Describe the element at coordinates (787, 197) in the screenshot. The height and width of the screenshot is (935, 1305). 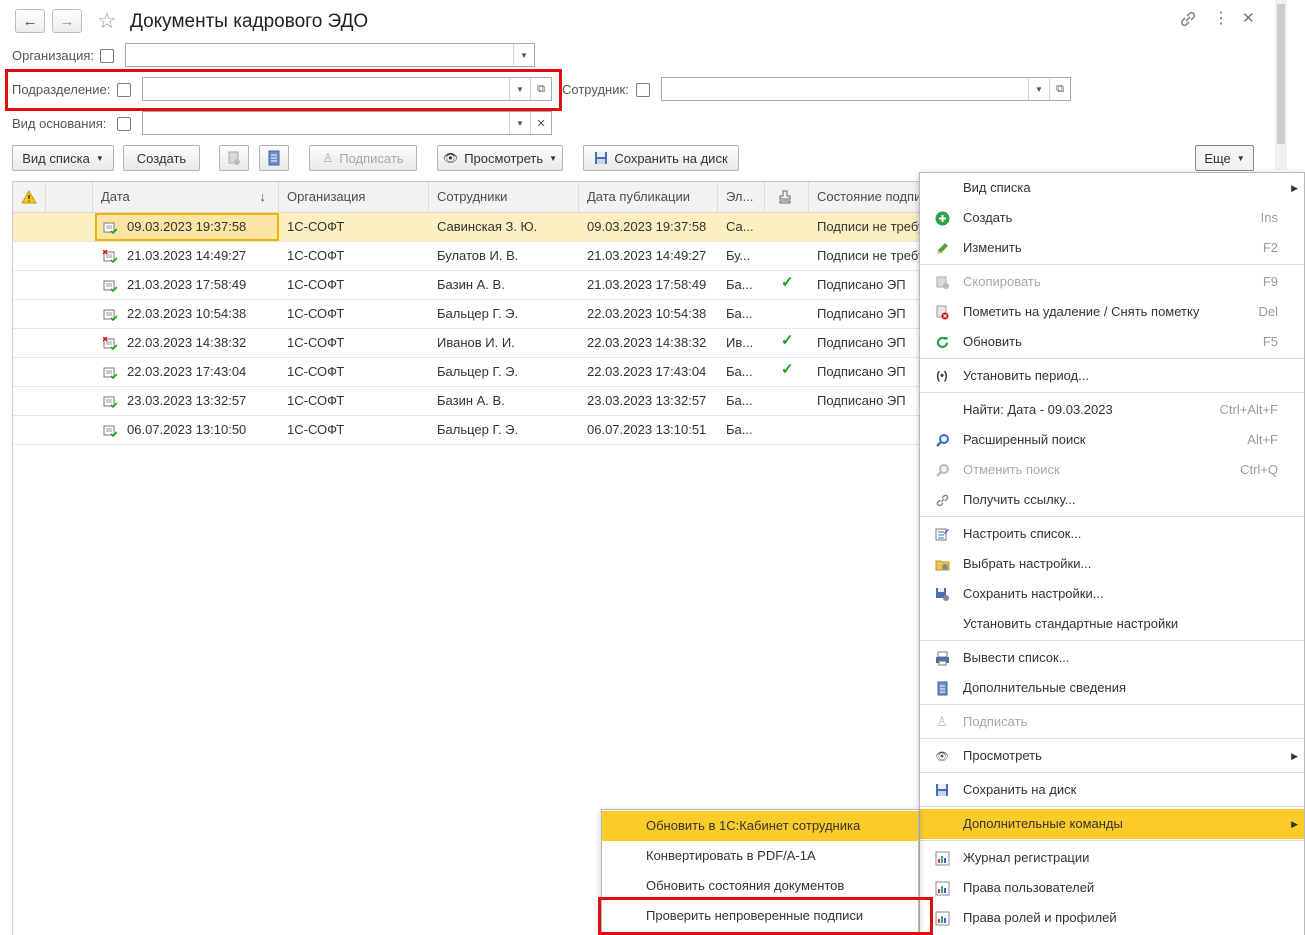
I see `column-stamp` at that location.